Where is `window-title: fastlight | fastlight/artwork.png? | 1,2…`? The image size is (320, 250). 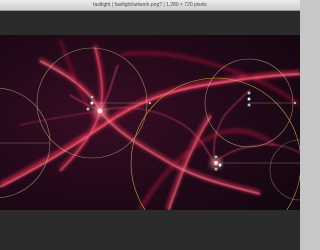 window-title: fastlight | fastlight/artwork.png? | 1,2… is located at coordinates (150, 5).